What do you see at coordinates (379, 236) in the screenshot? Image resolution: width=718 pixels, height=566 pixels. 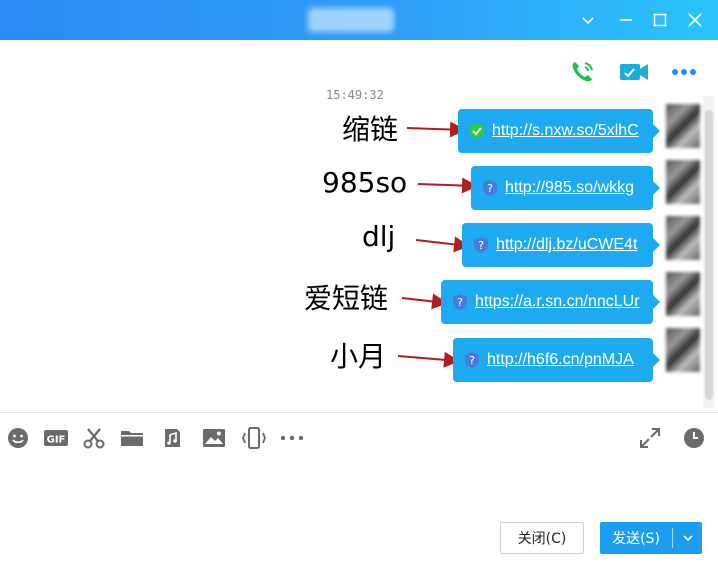 I see `annotation-label: dlj` at bounding box center [379, 236].